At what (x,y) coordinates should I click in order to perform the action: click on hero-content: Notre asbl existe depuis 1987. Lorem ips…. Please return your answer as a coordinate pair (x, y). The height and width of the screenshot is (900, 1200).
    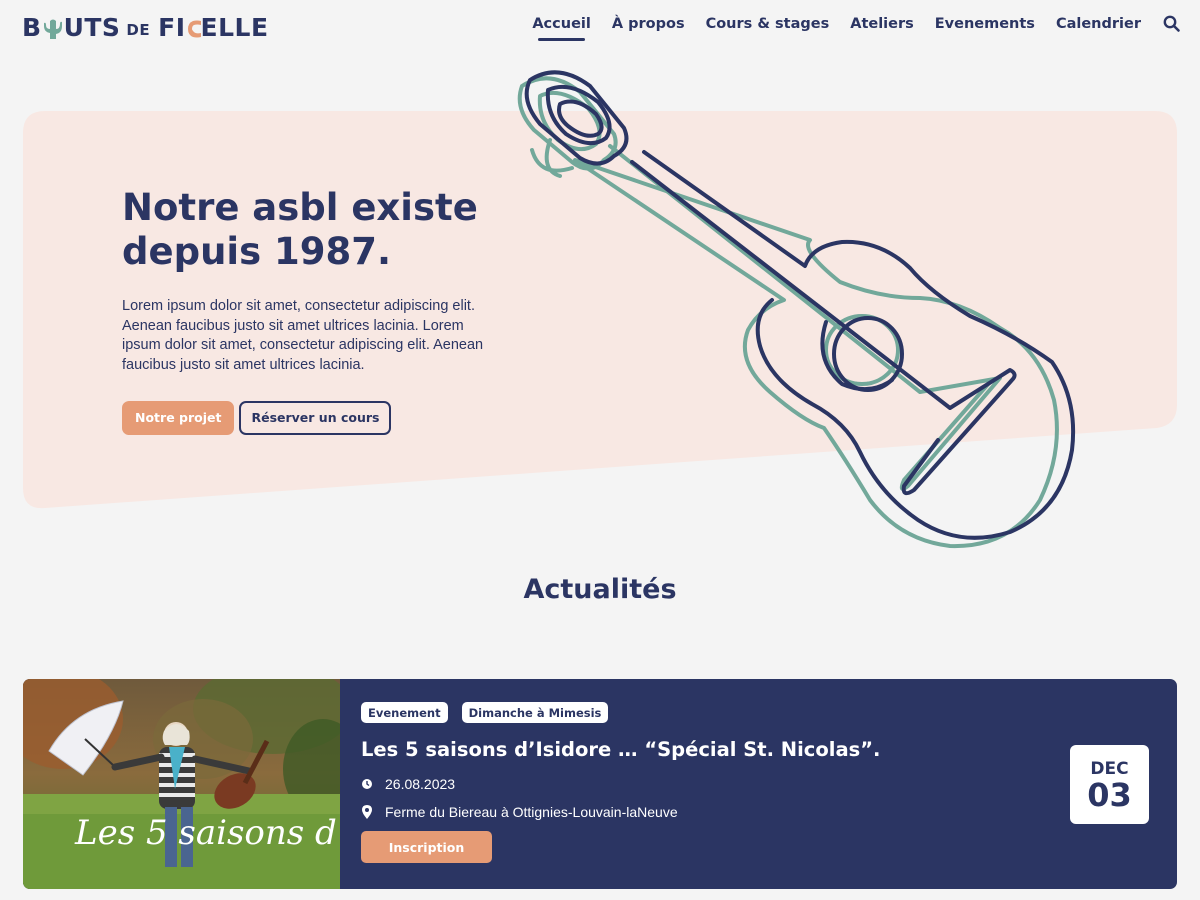
    Looking at the image, I should click on (312, 310).